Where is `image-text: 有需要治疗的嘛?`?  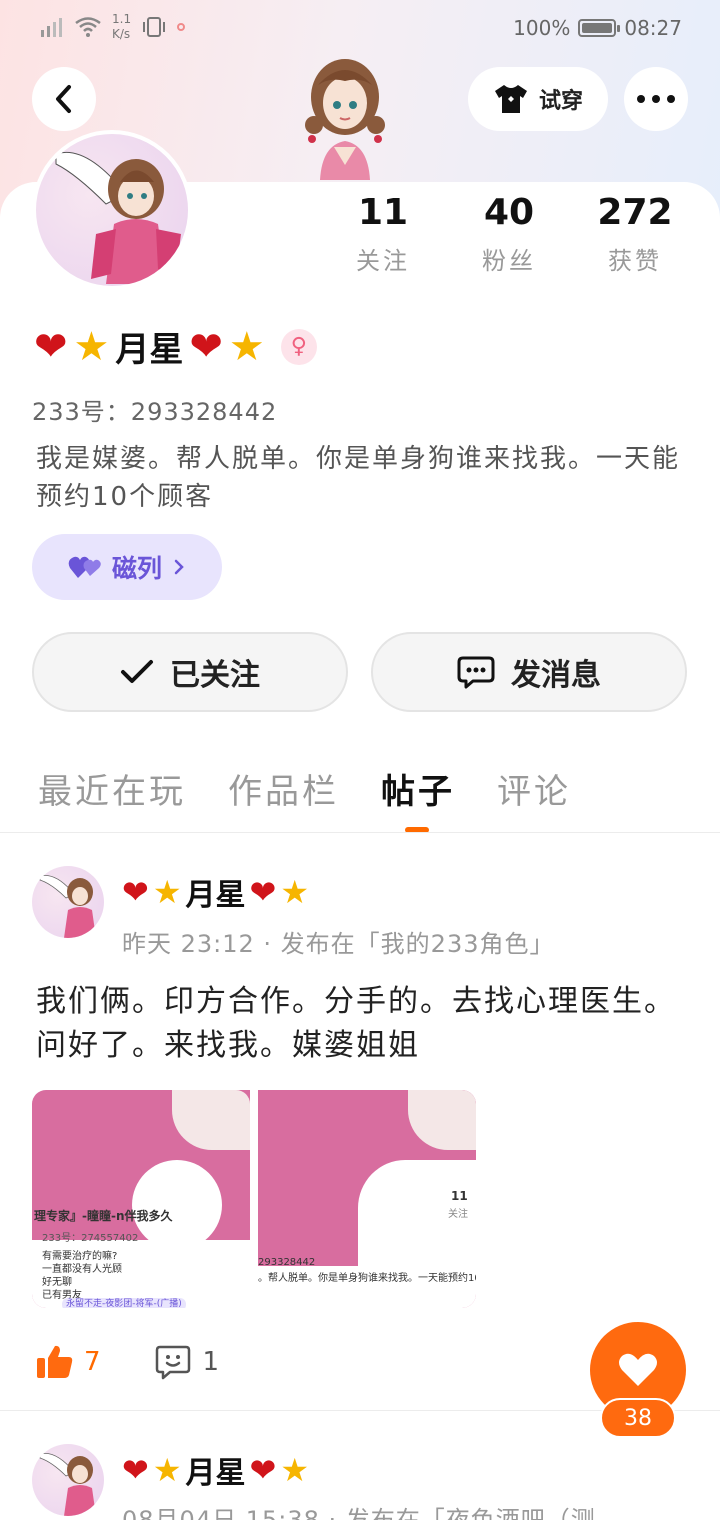
image-text: 有需要治疗的嘛? is located at coordinates (80, 1256).